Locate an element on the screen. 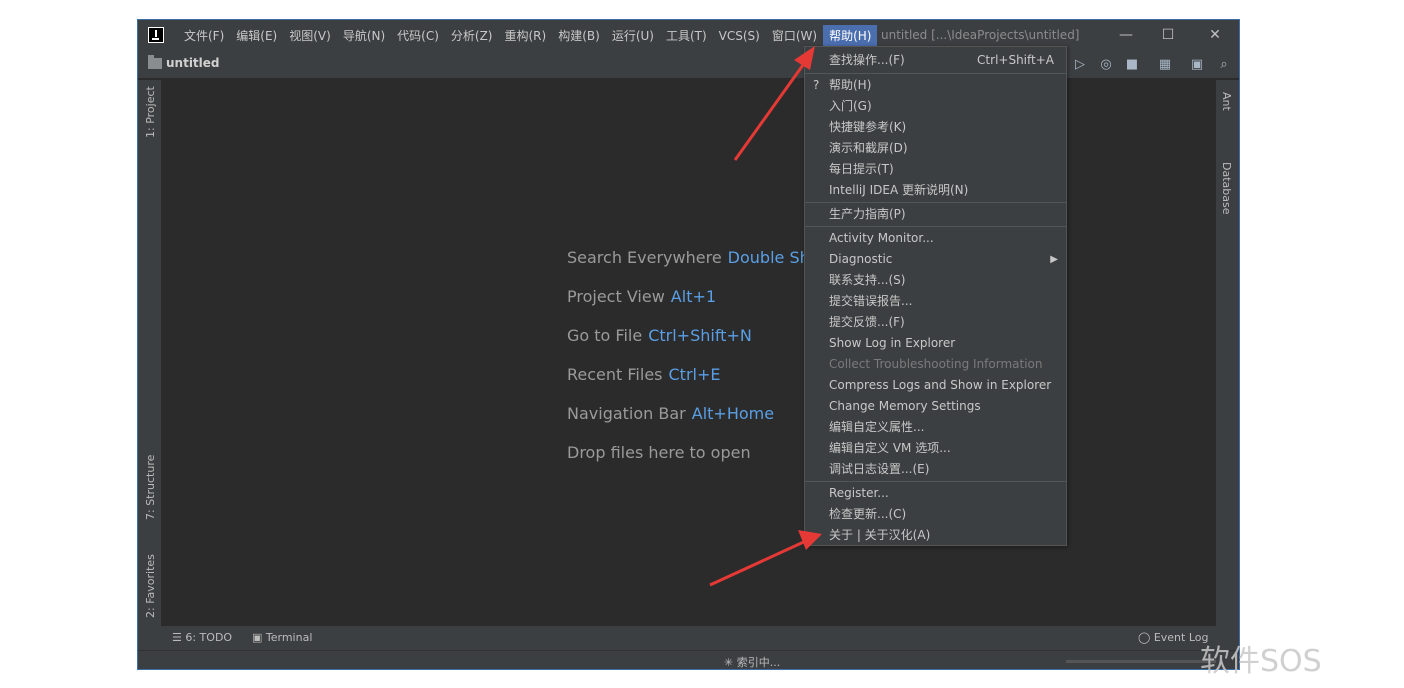 The width and height of the screenshot is (1404, 688). tab-database: Database is located at coordinates (1226, 188).